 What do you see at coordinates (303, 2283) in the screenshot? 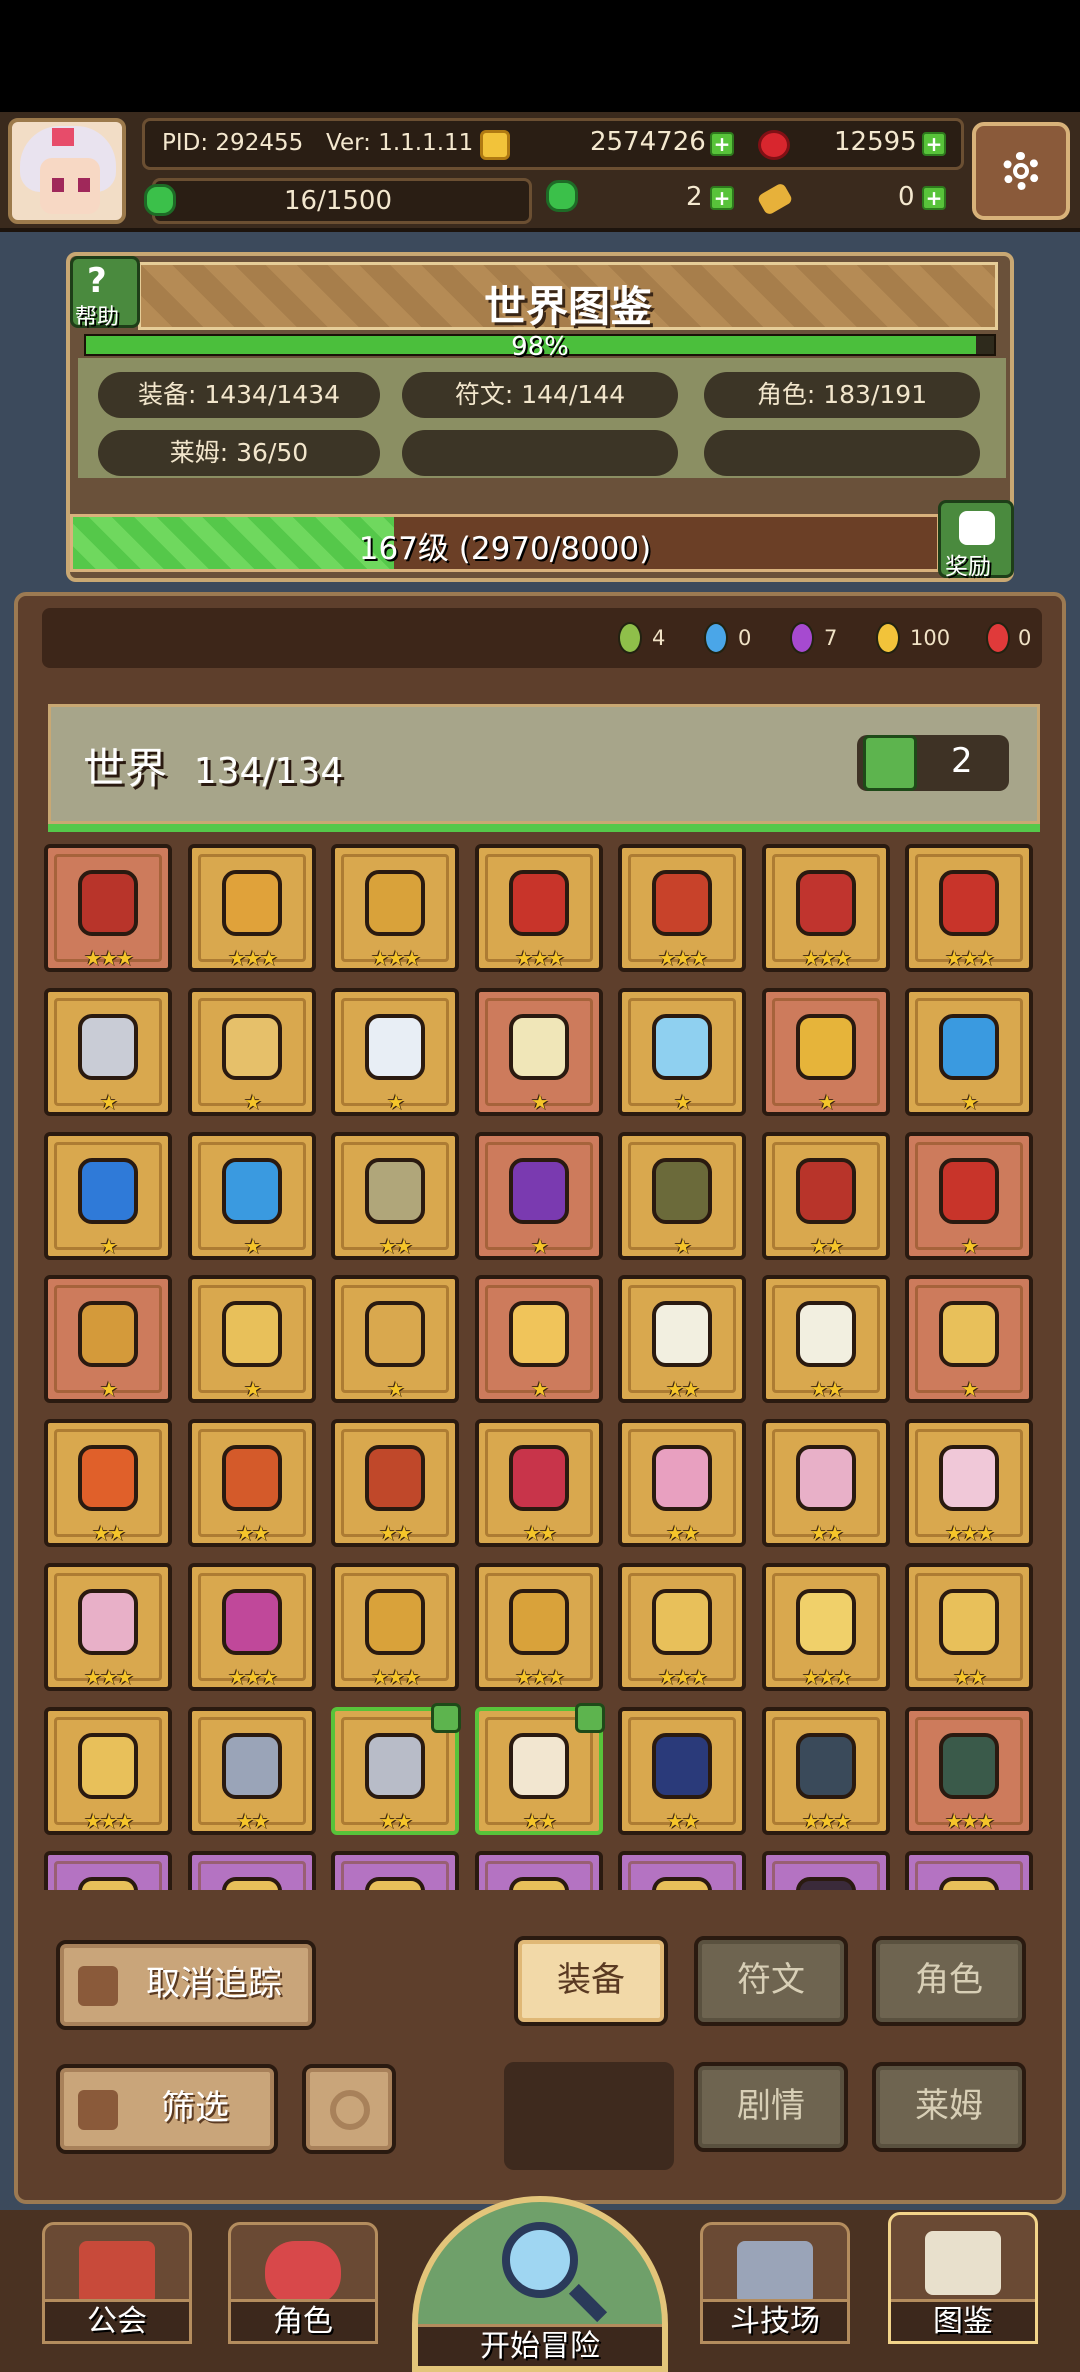
I see `nav-character: 角色` at bounding box center [303, 2283].